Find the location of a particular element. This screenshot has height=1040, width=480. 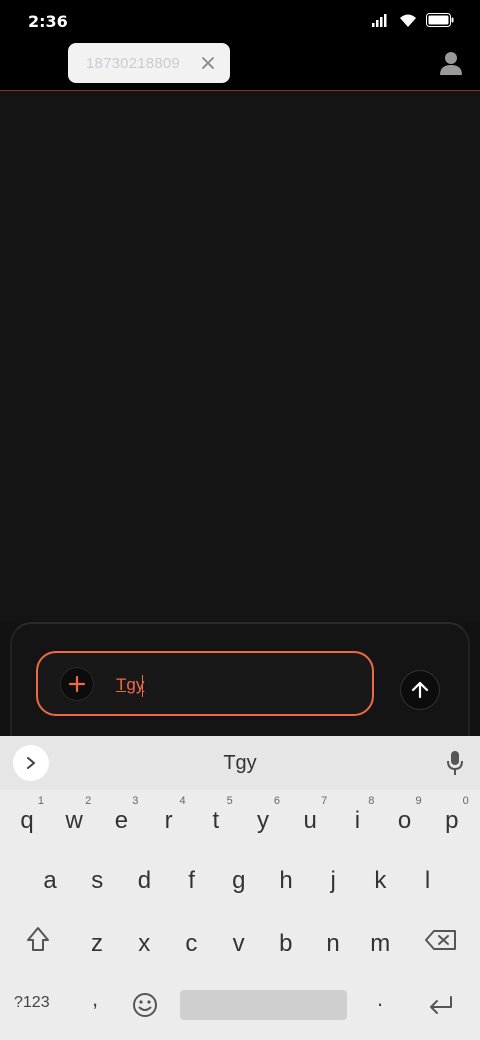

key-m: m is located at coordinates (380, 944).